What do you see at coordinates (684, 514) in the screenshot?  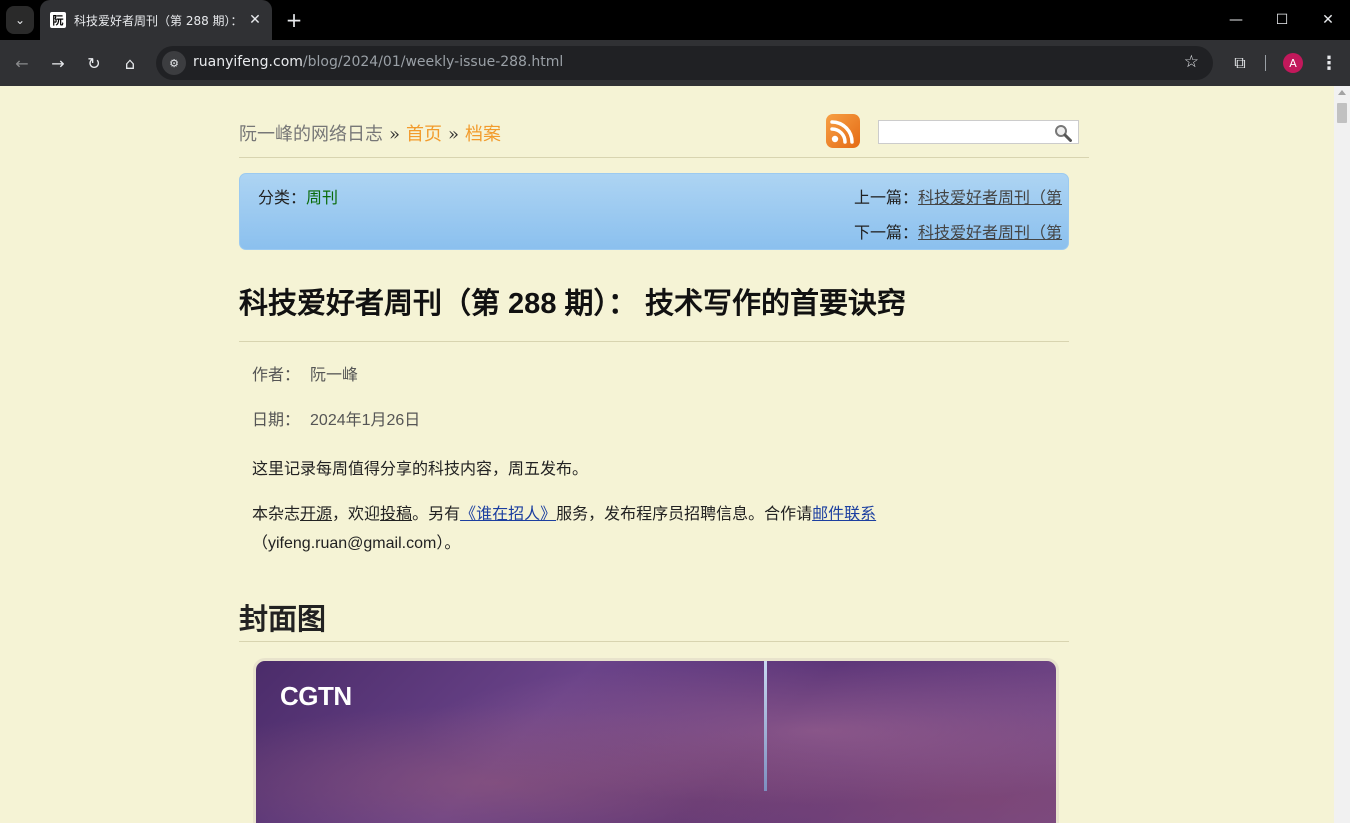 I see `text-span: 服务，发布程序员招聘信息。合作请` at bounding box center [684, 514].